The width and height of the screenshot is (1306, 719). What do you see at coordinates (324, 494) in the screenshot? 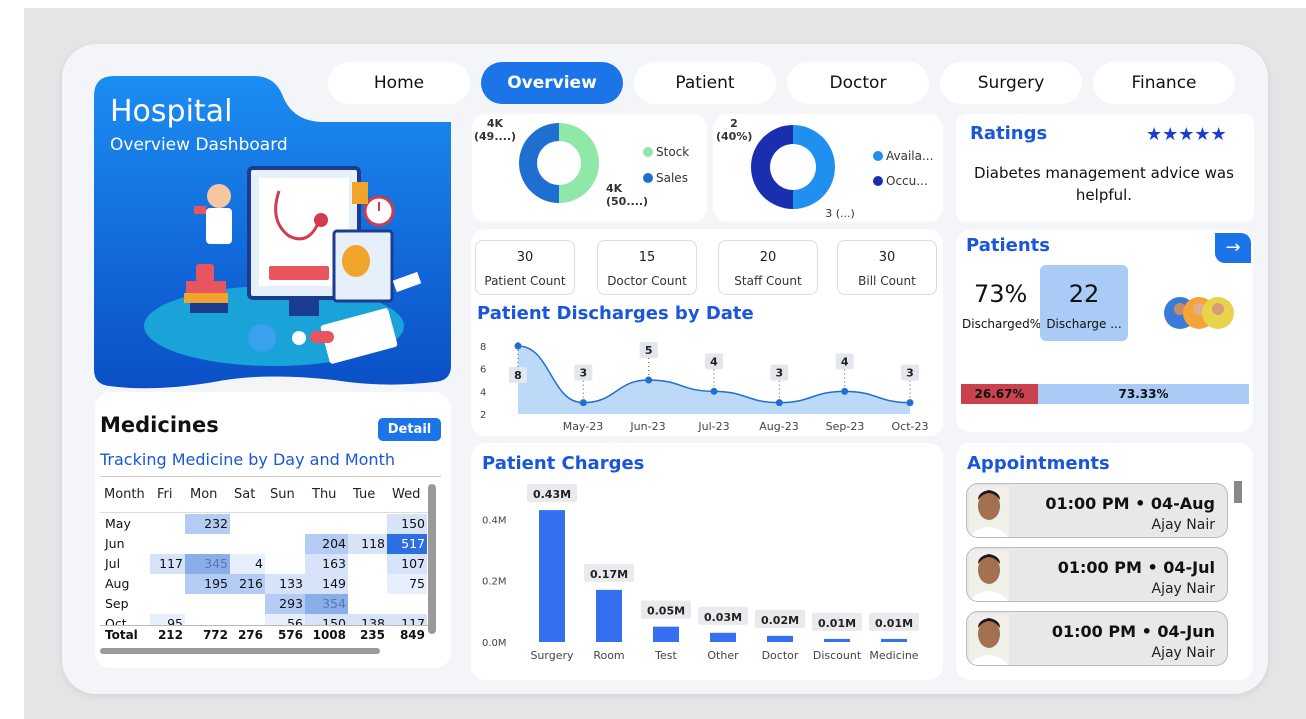
I see `matrix-header: Thu` at bounding box center [324, 494].